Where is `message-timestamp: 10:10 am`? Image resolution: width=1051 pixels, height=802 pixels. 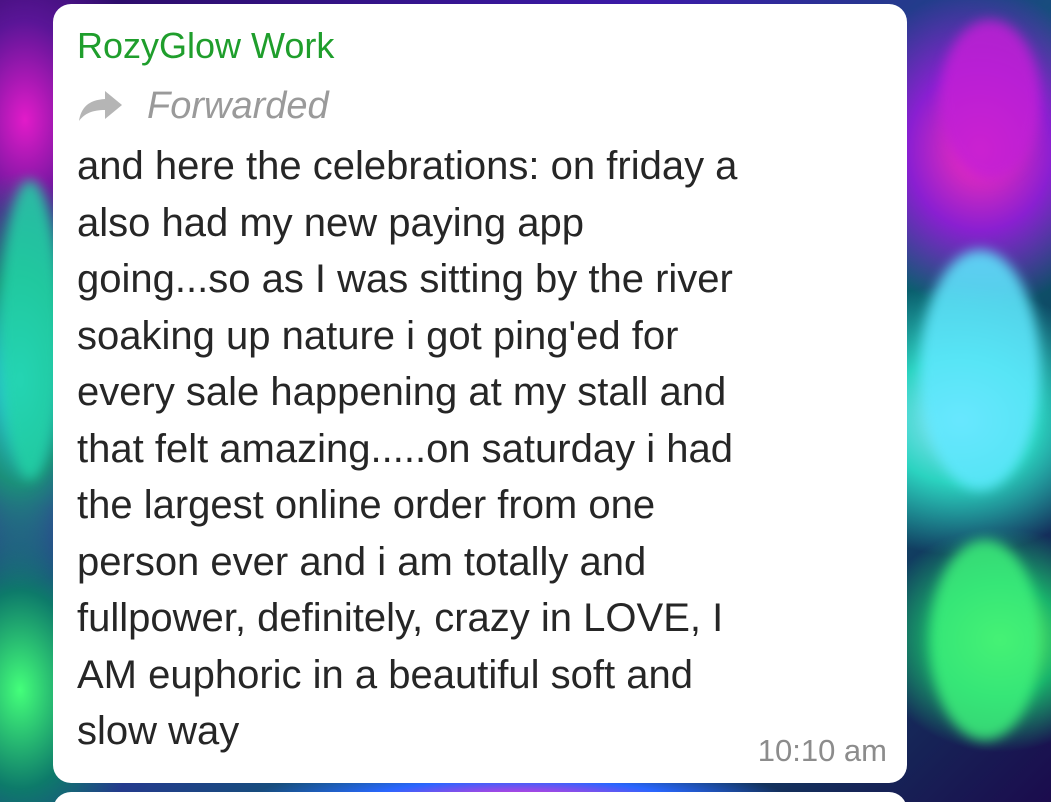
message-timestamp: 10:10 am is located at coordinates (822, 750).